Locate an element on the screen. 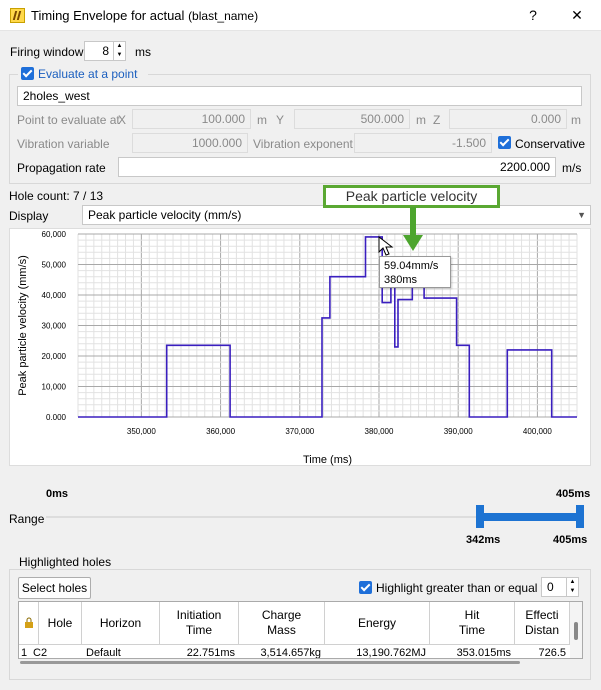 The height and width of the screenshot is (690, 601). col-hole: Hole is located at coordinates (60, 623).